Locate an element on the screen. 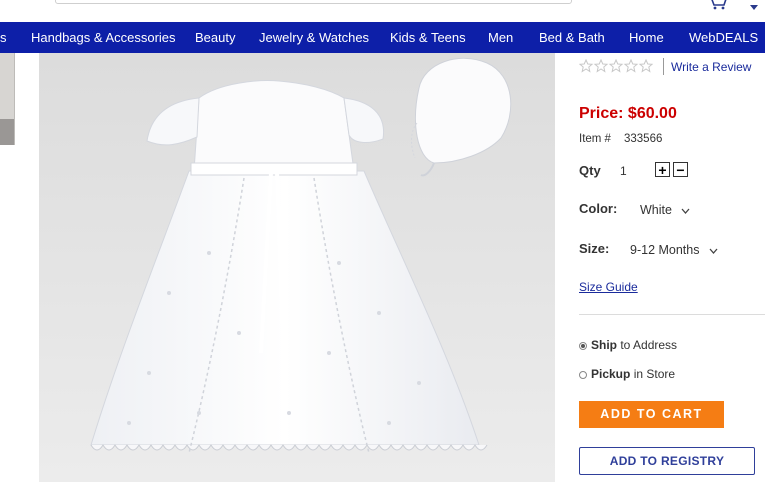 This screenshot has width=765, height=482. size-guide-link: Size Guide is located at coordinates (608, 287).